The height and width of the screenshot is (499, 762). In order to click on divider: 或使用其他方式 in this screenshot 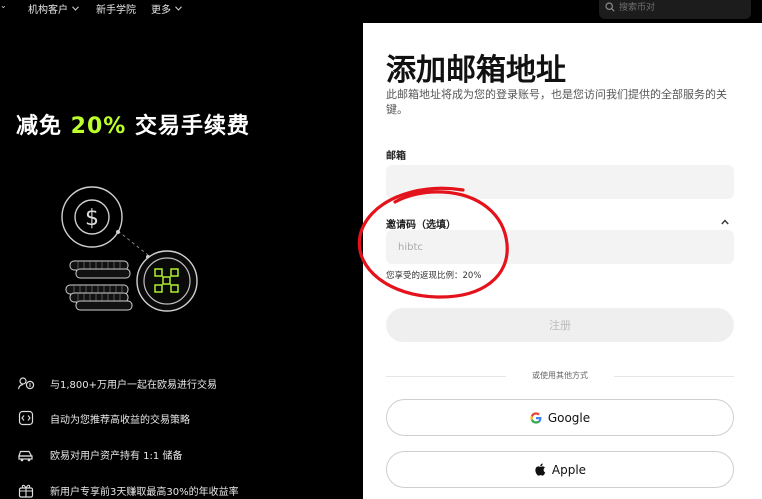, I will do `click(560, 376)`.